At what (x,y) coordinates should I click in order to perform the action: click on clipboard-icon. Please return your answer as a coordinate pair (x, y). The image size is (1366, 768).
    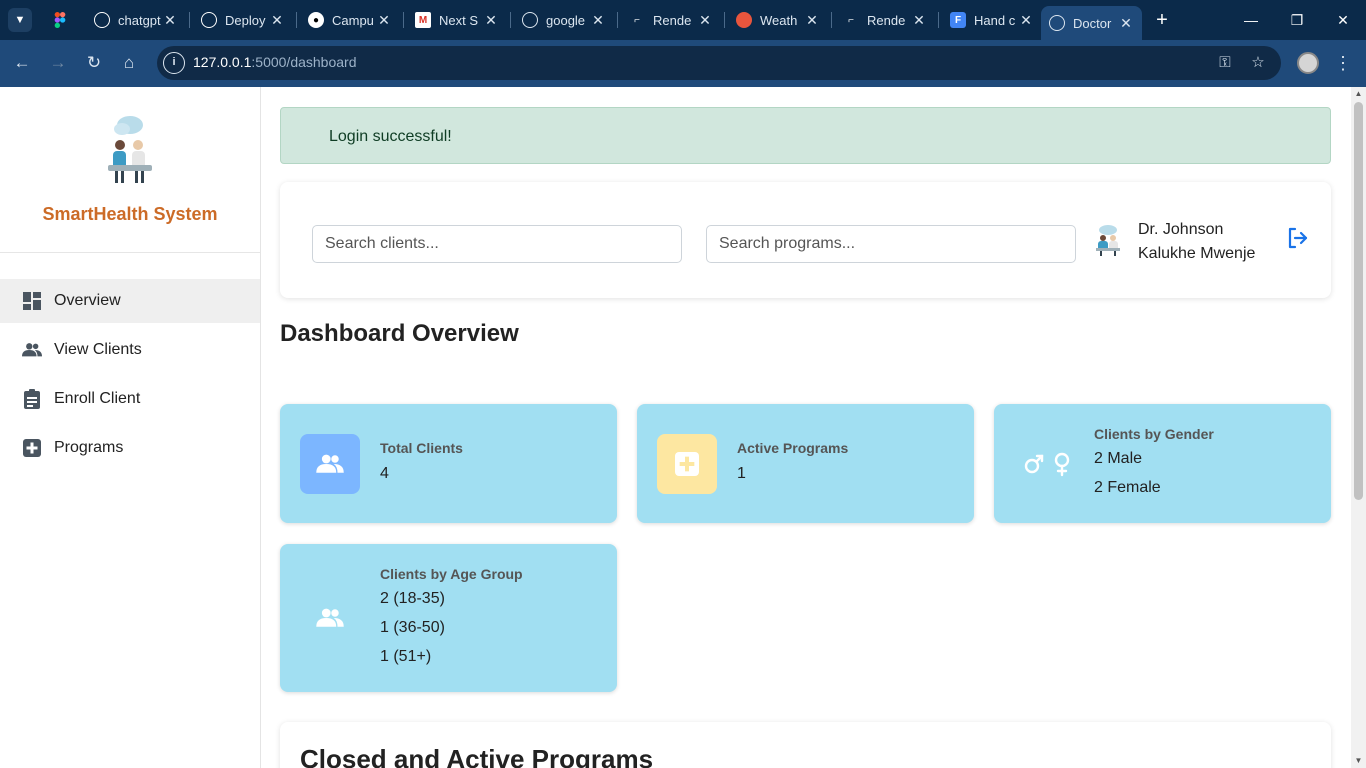
    Looking at the image, I should click on (32, 399).